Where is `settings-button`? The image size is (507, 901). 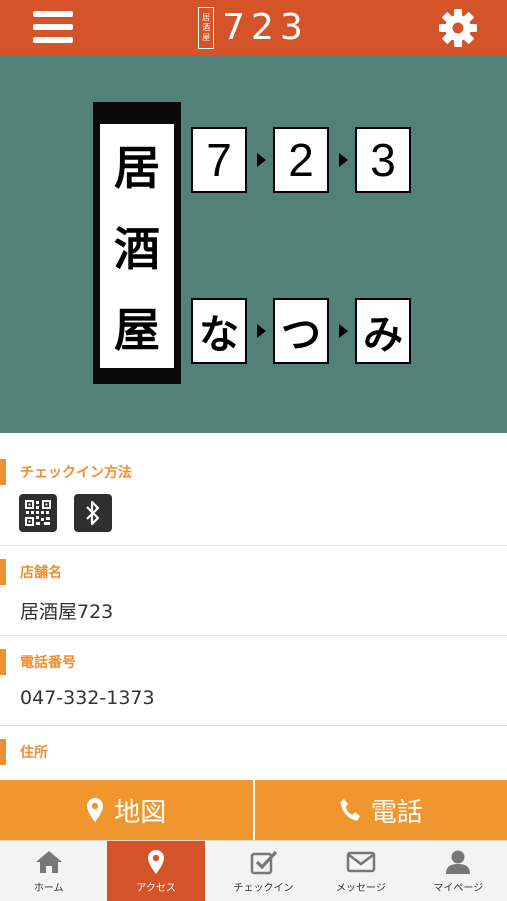 settings-button is located at coordinates (458, 28).